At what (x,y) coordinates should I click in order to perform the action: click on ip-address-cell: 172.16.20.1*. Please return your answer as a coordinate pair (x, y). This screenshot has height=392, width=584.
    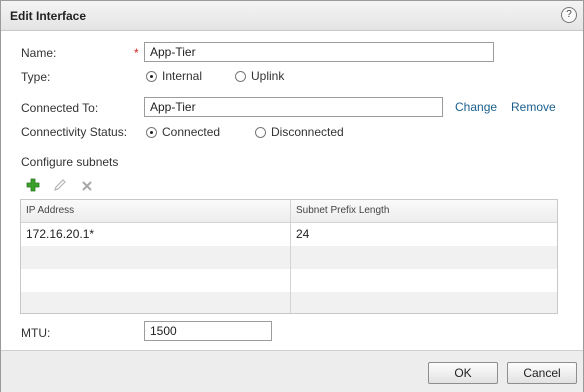
    Looking at the image, I should click on (60, 234).